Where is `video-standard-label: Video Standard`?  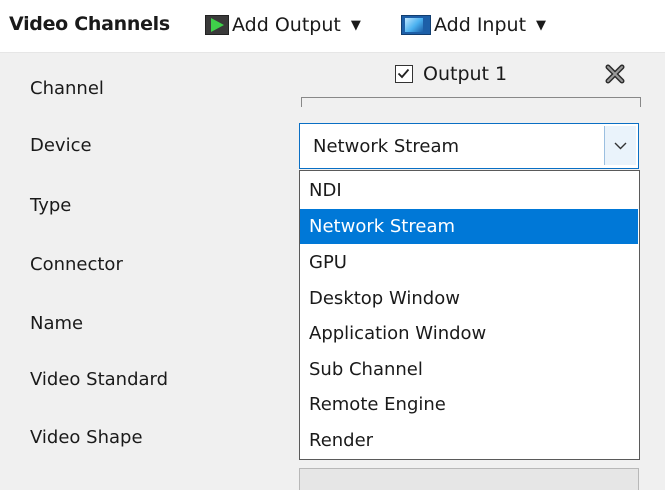
video-standard-label: Video Standard is located at coordinates (99, 379).